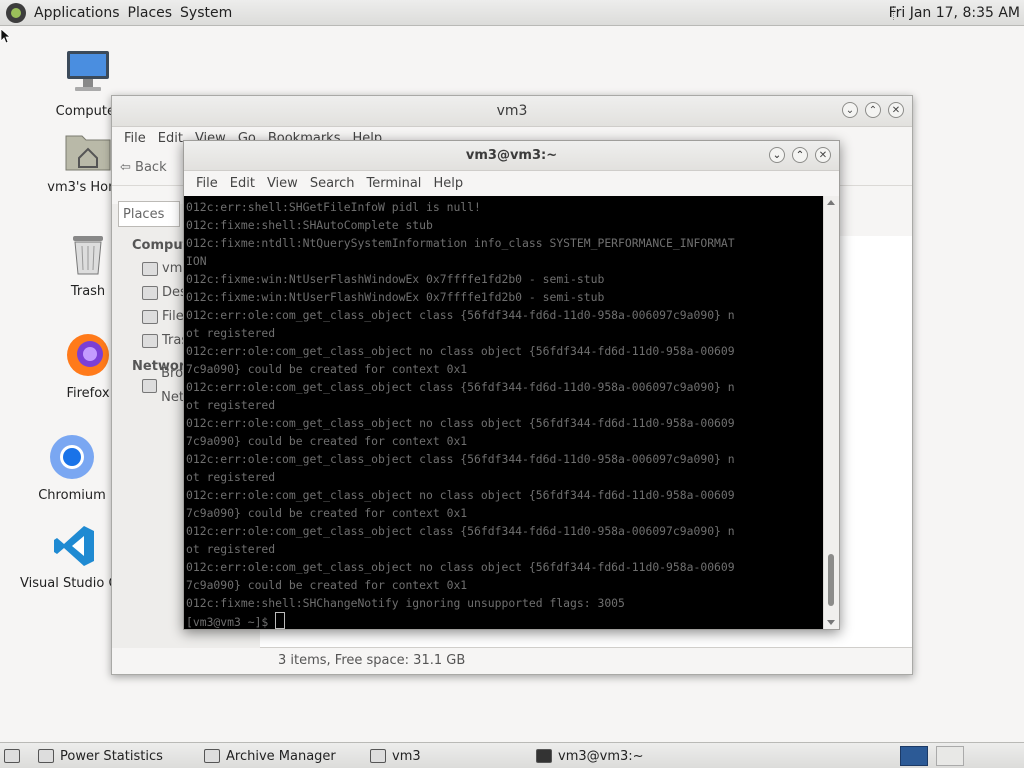 This screenshot has width=1024, height=768. What do you see at coordinates (206, 13) in the screenshot?
I see `system-menu: System` at bounding box center [206, 13].